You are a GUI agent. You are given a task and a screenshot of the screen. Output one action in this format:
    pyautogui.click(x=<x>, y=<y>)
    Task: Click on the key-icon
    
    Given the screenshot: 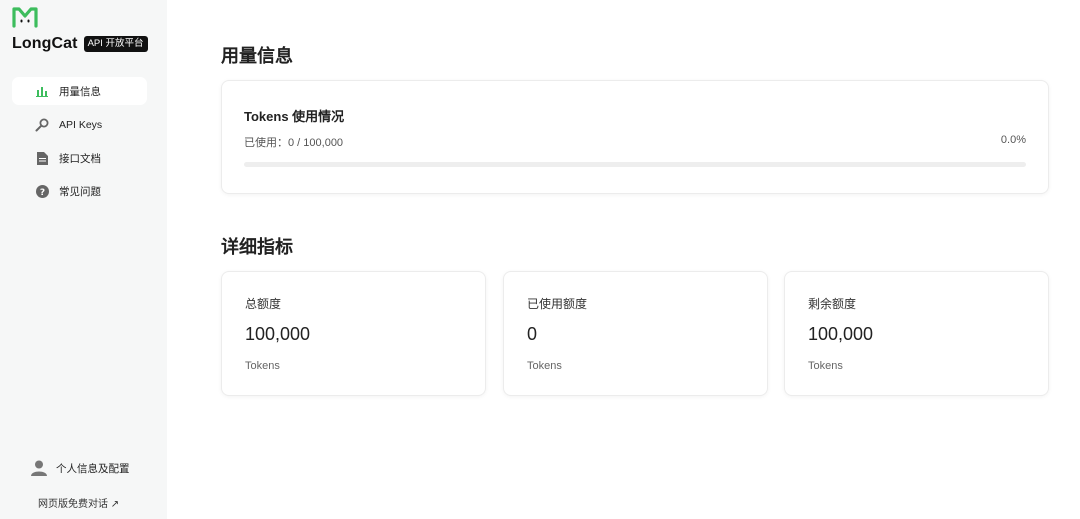 What is the action you would take?
    pyautogui.click(x=42, y=125)
    